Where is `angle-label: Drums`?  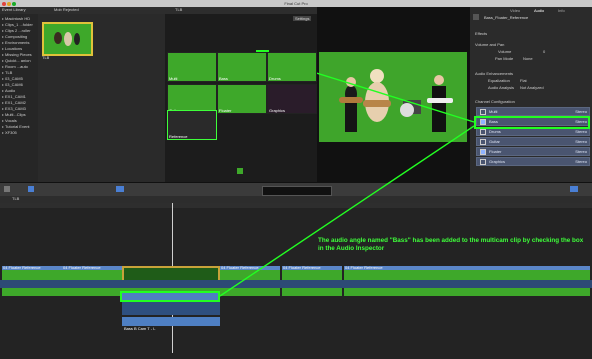 angle-label: Drums is located at coordinates (275, 78).